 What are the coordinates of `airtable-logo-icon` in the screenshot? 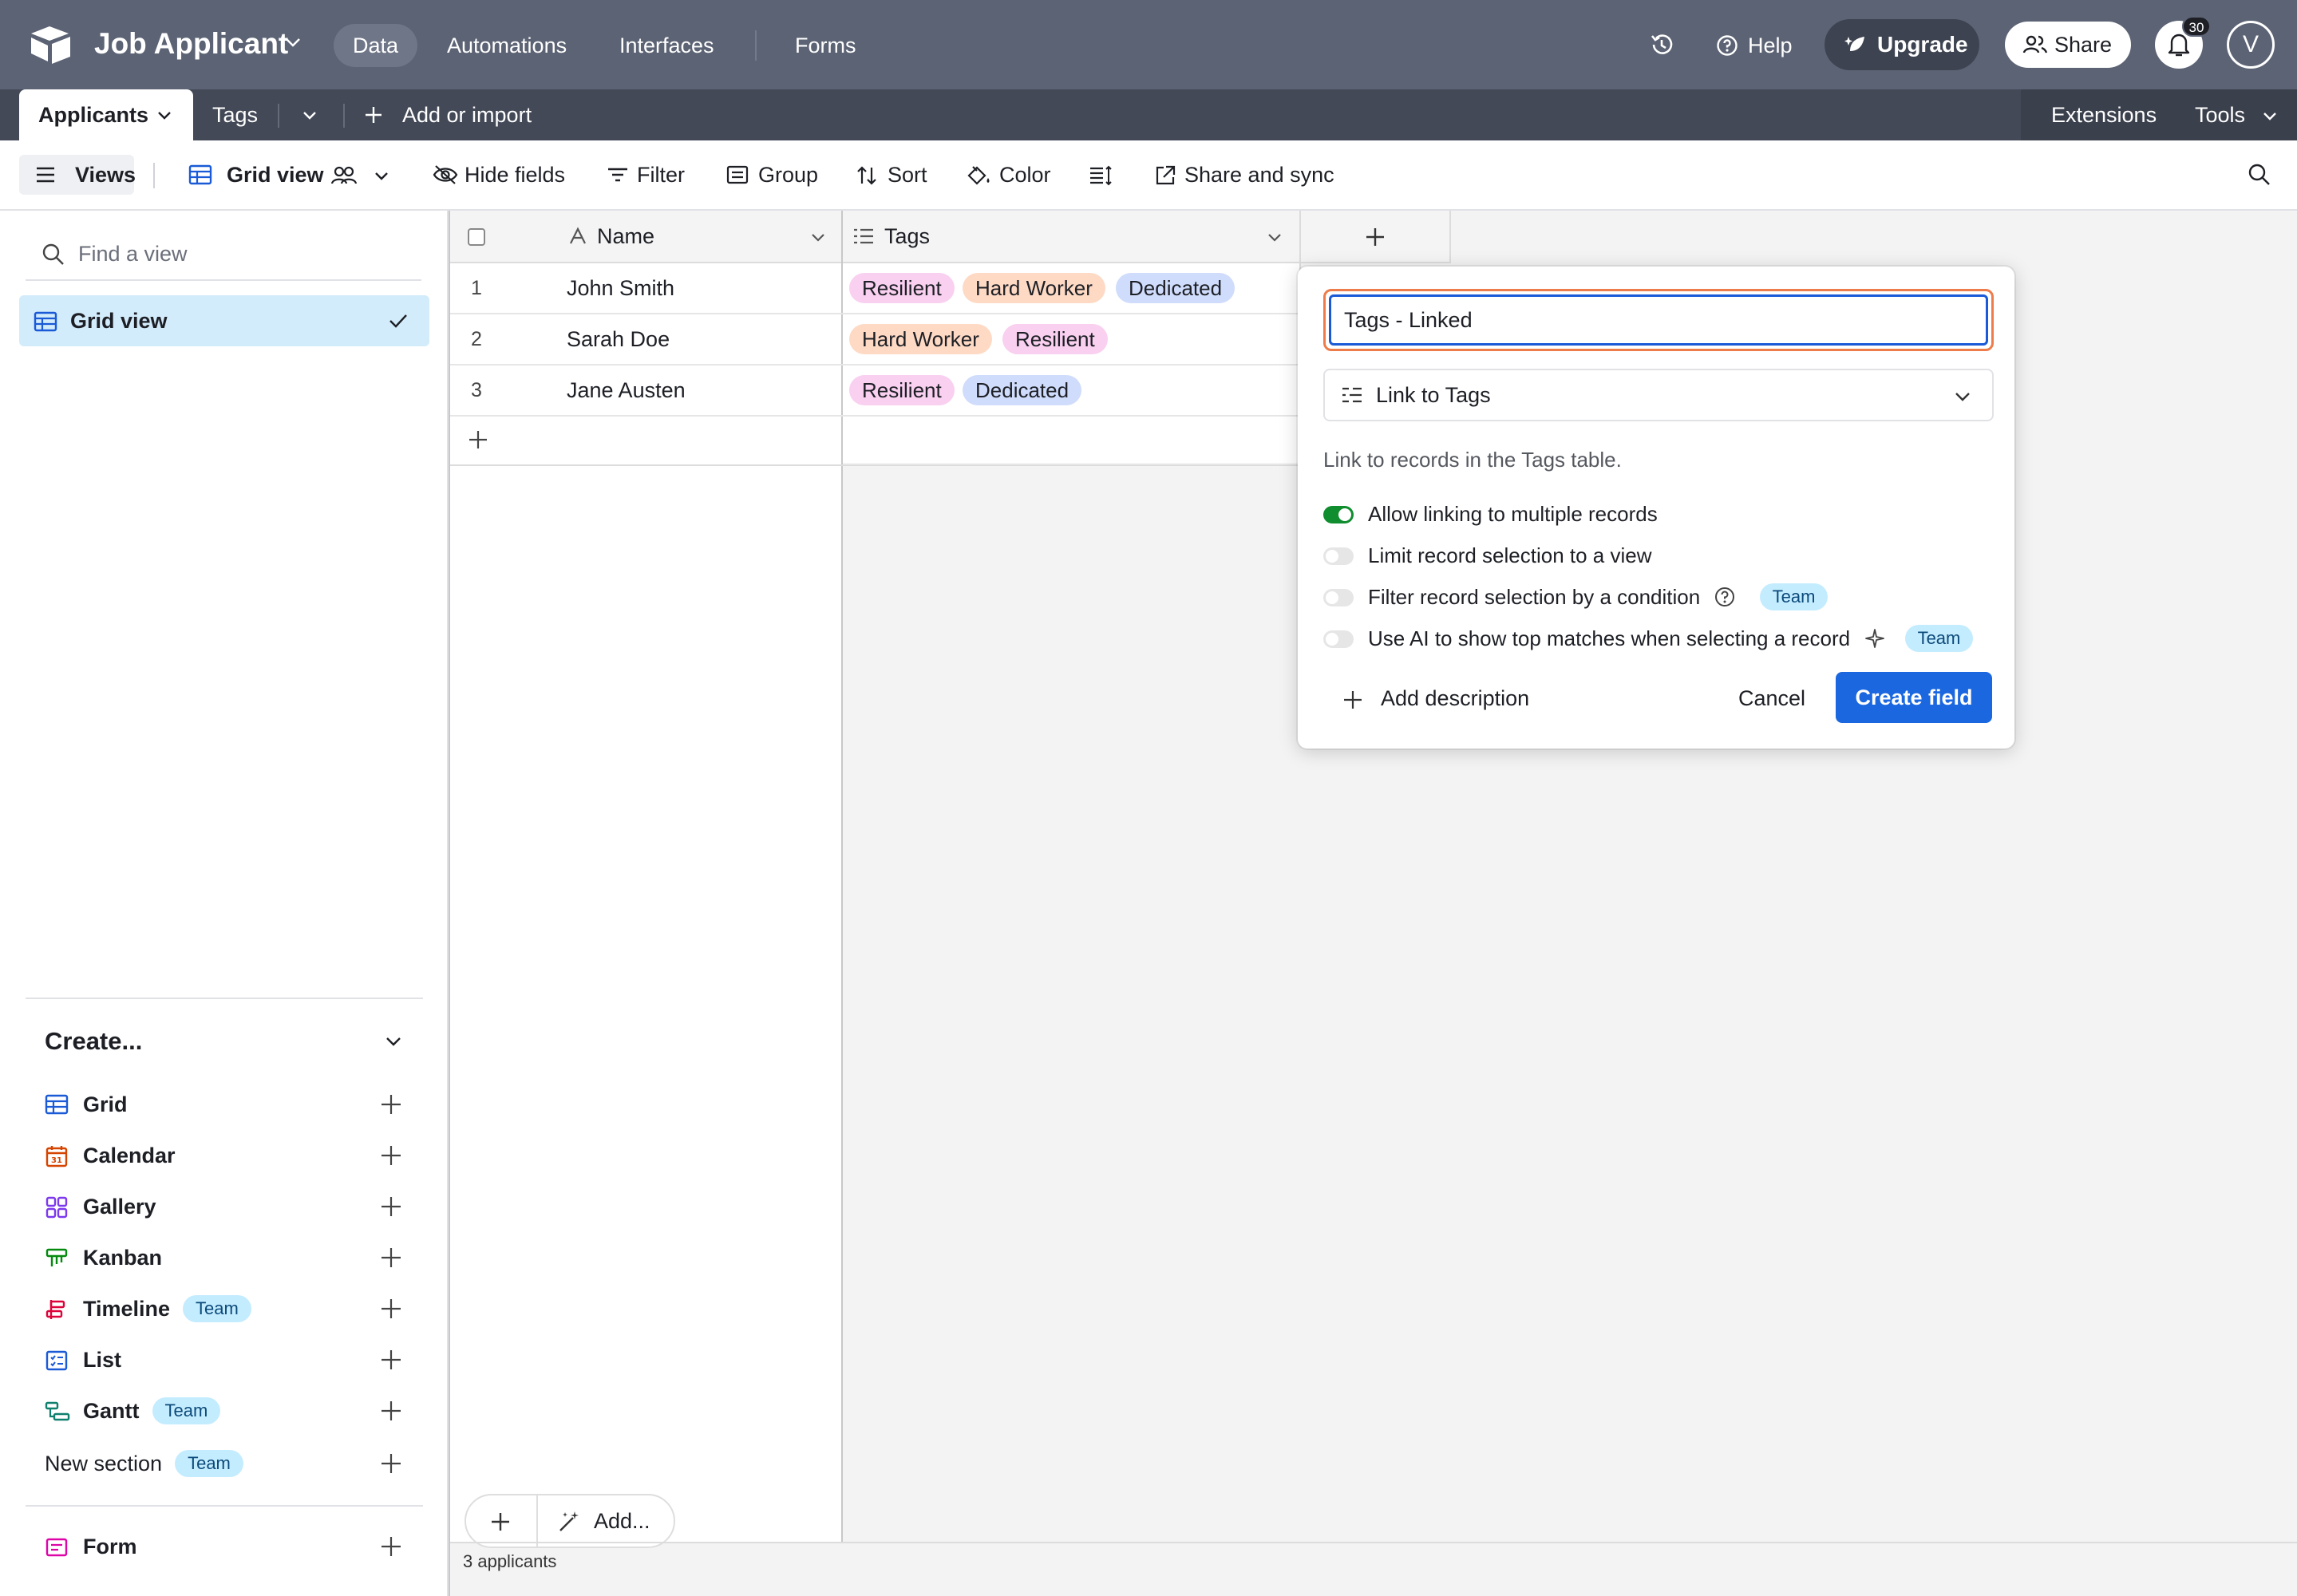 It's located at (51, 44).